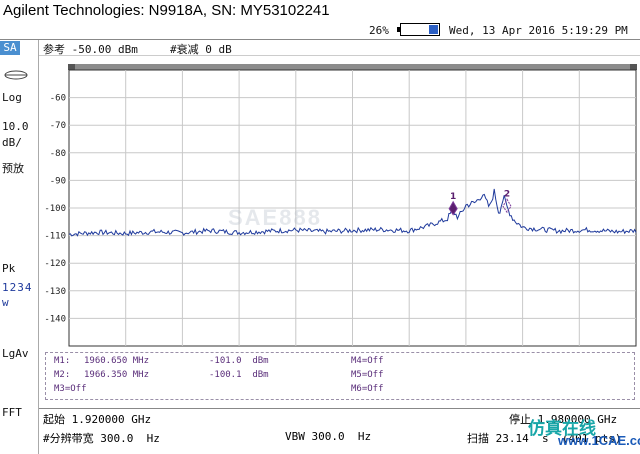  What do you see at coordinates (55, 292) in the screenshot?
I see `y-tick-label: -130` at bounding box center [55, 292].